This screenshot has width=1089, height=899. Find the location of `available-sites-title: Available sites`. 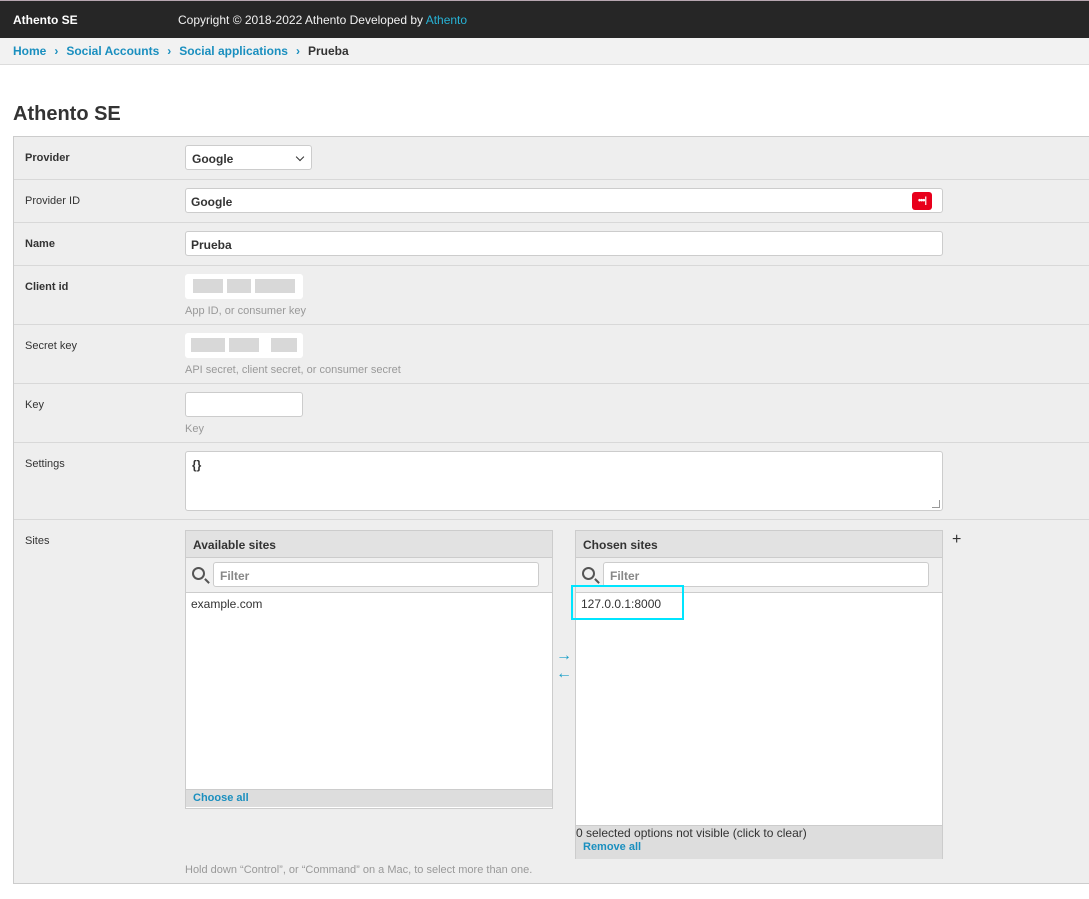

available-sites-title: Available sites is located at coordinates (369, 544).